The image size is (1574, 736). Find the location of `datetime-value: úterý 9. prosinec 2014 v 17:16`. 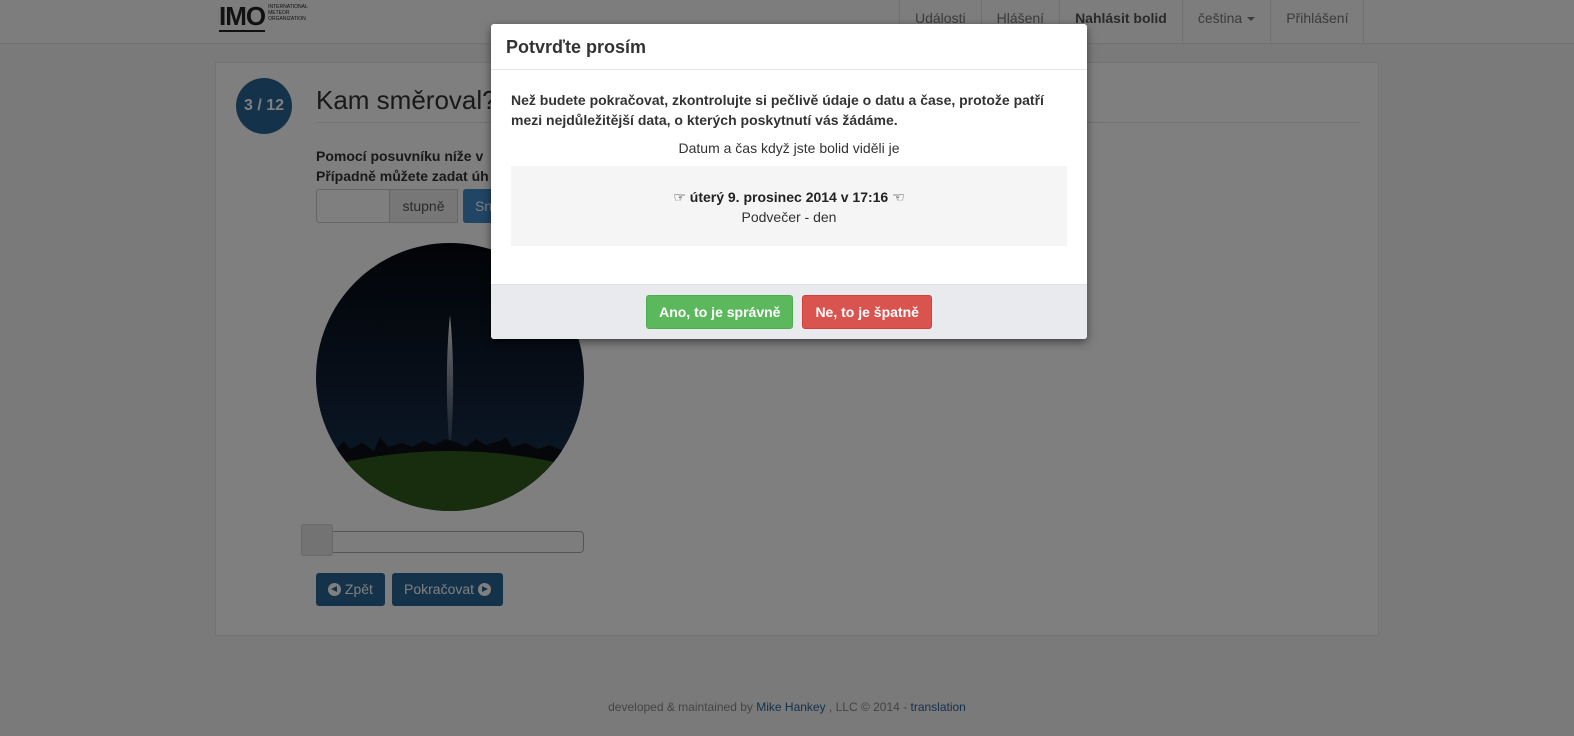

datetime-value: úterý 9. prosinec 2014 v 17:16 is located at coordinates (789, 197).